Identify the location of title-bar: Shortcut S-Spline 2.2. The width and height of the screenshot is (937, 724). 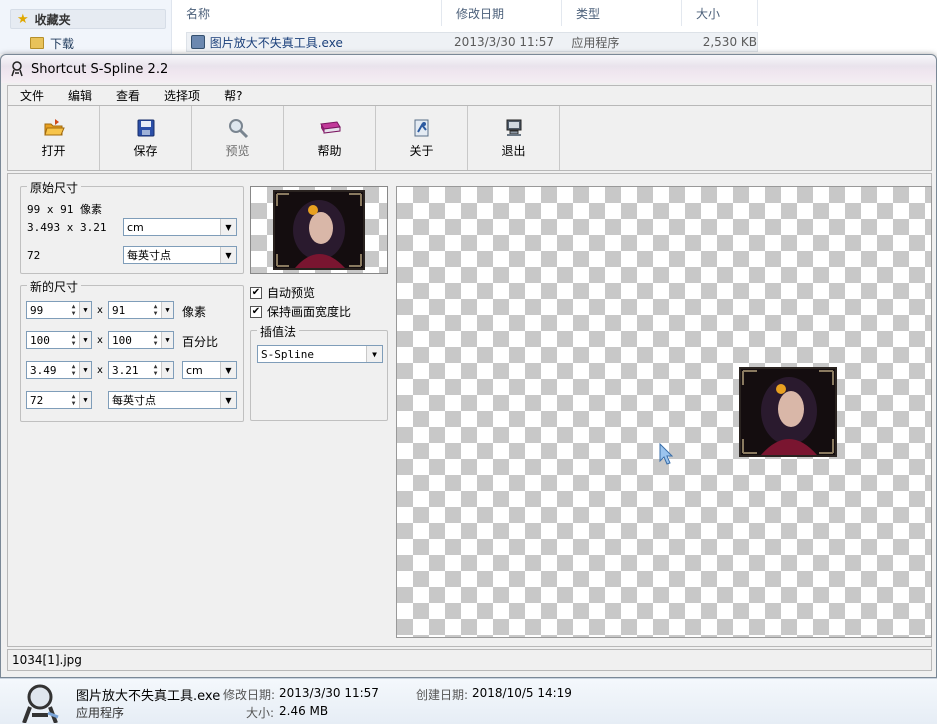
(468, 69).